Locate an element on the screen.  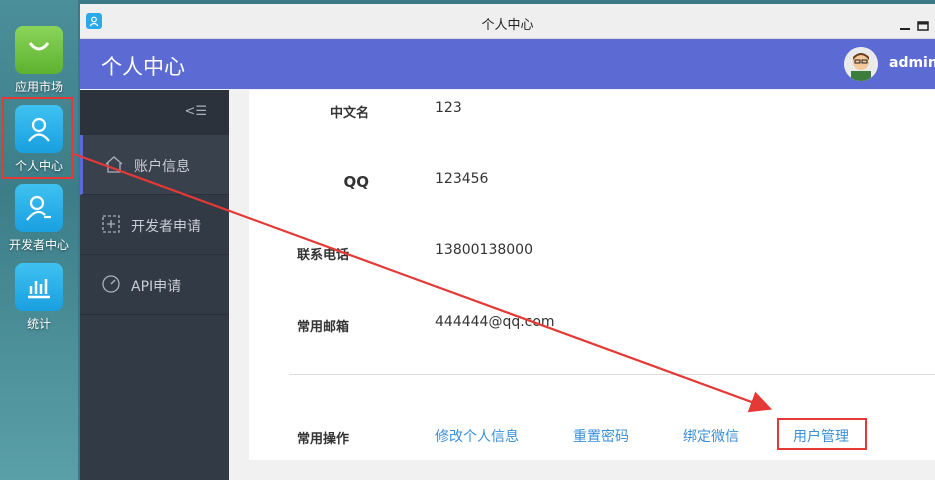
username: admin is located at coordinates (912, 63).